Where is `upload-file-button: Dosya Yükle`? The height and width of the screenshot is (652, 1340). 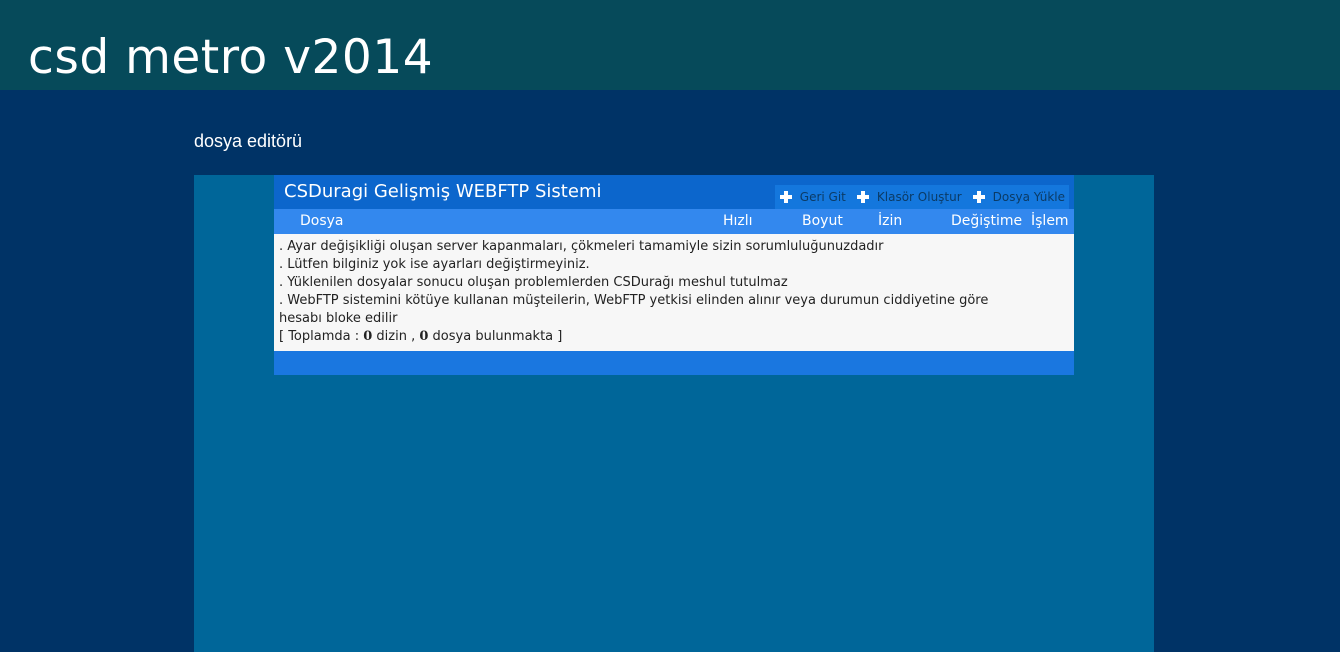
upload-file-button: Dosya Yükle is located at coordinates (1018, 197).